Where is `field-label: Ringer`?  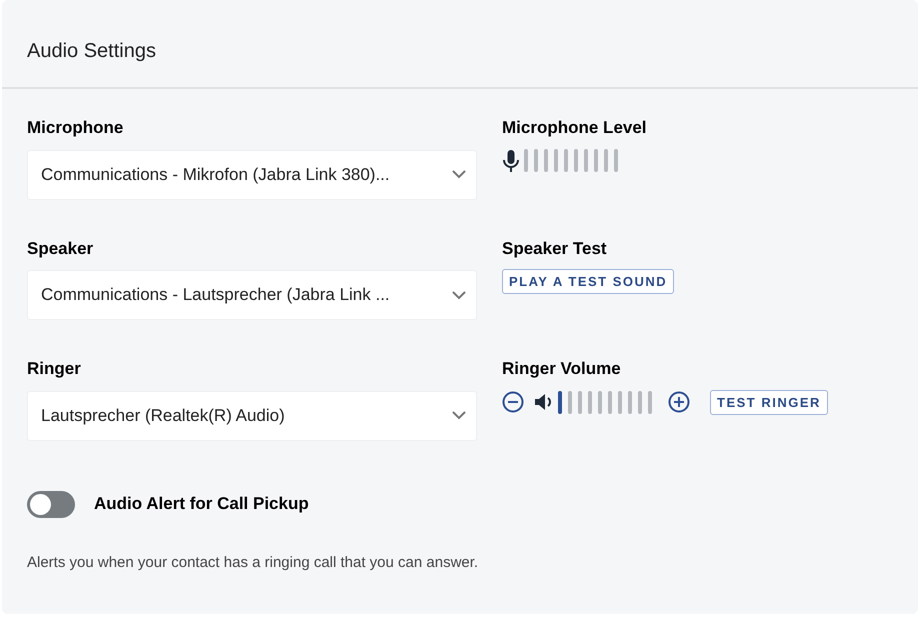 field-label: Ringer is located at coordinates (54, 369).